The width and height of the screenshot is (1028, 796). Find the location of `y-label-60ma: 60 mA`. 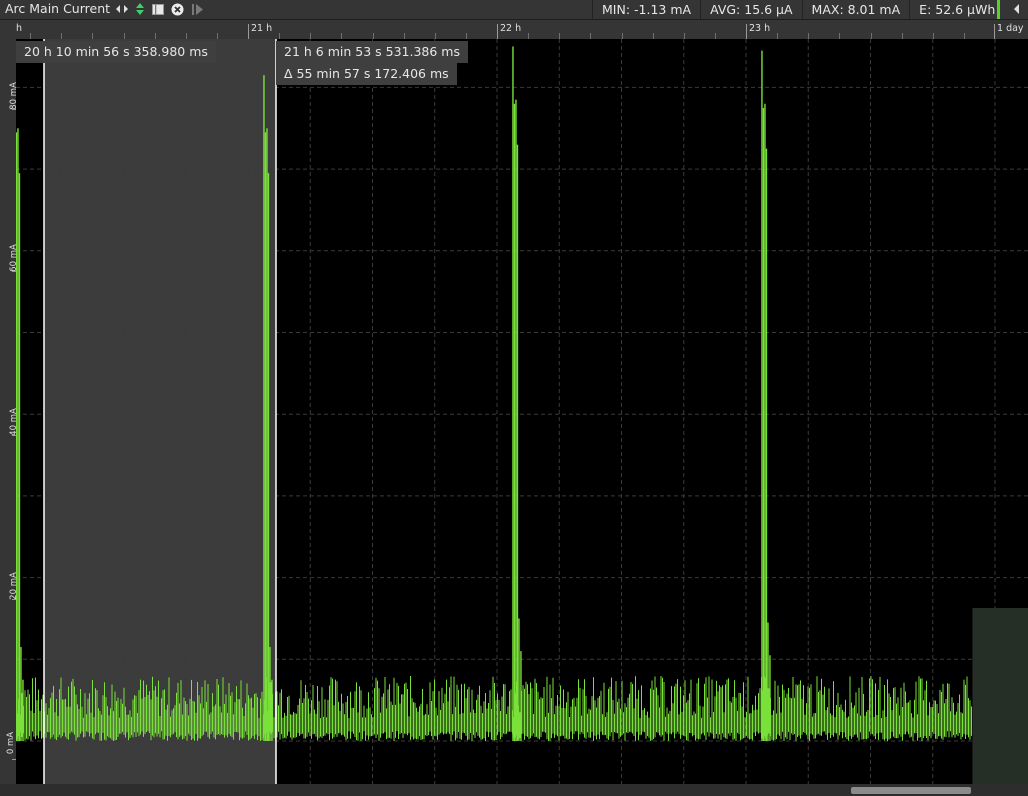

y-label-60ma: 60 mA is located at coordinates (9, 258).